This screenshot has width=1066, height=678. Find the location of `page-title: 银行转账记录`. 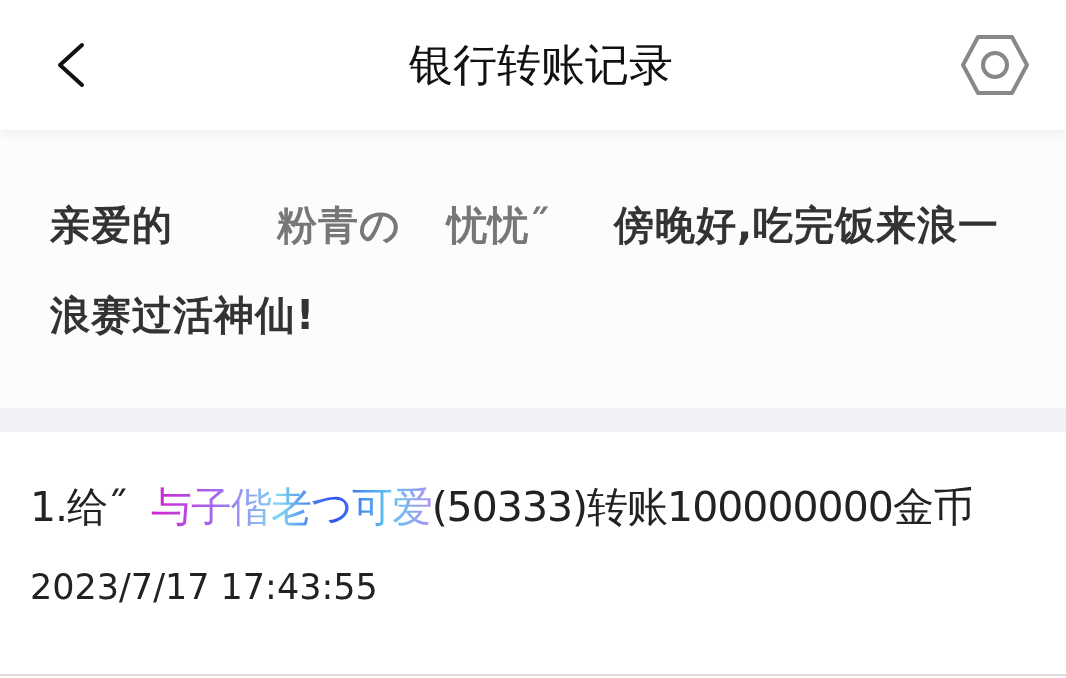

page-title: 银行转账记录 is located at coordinates (541, 64).